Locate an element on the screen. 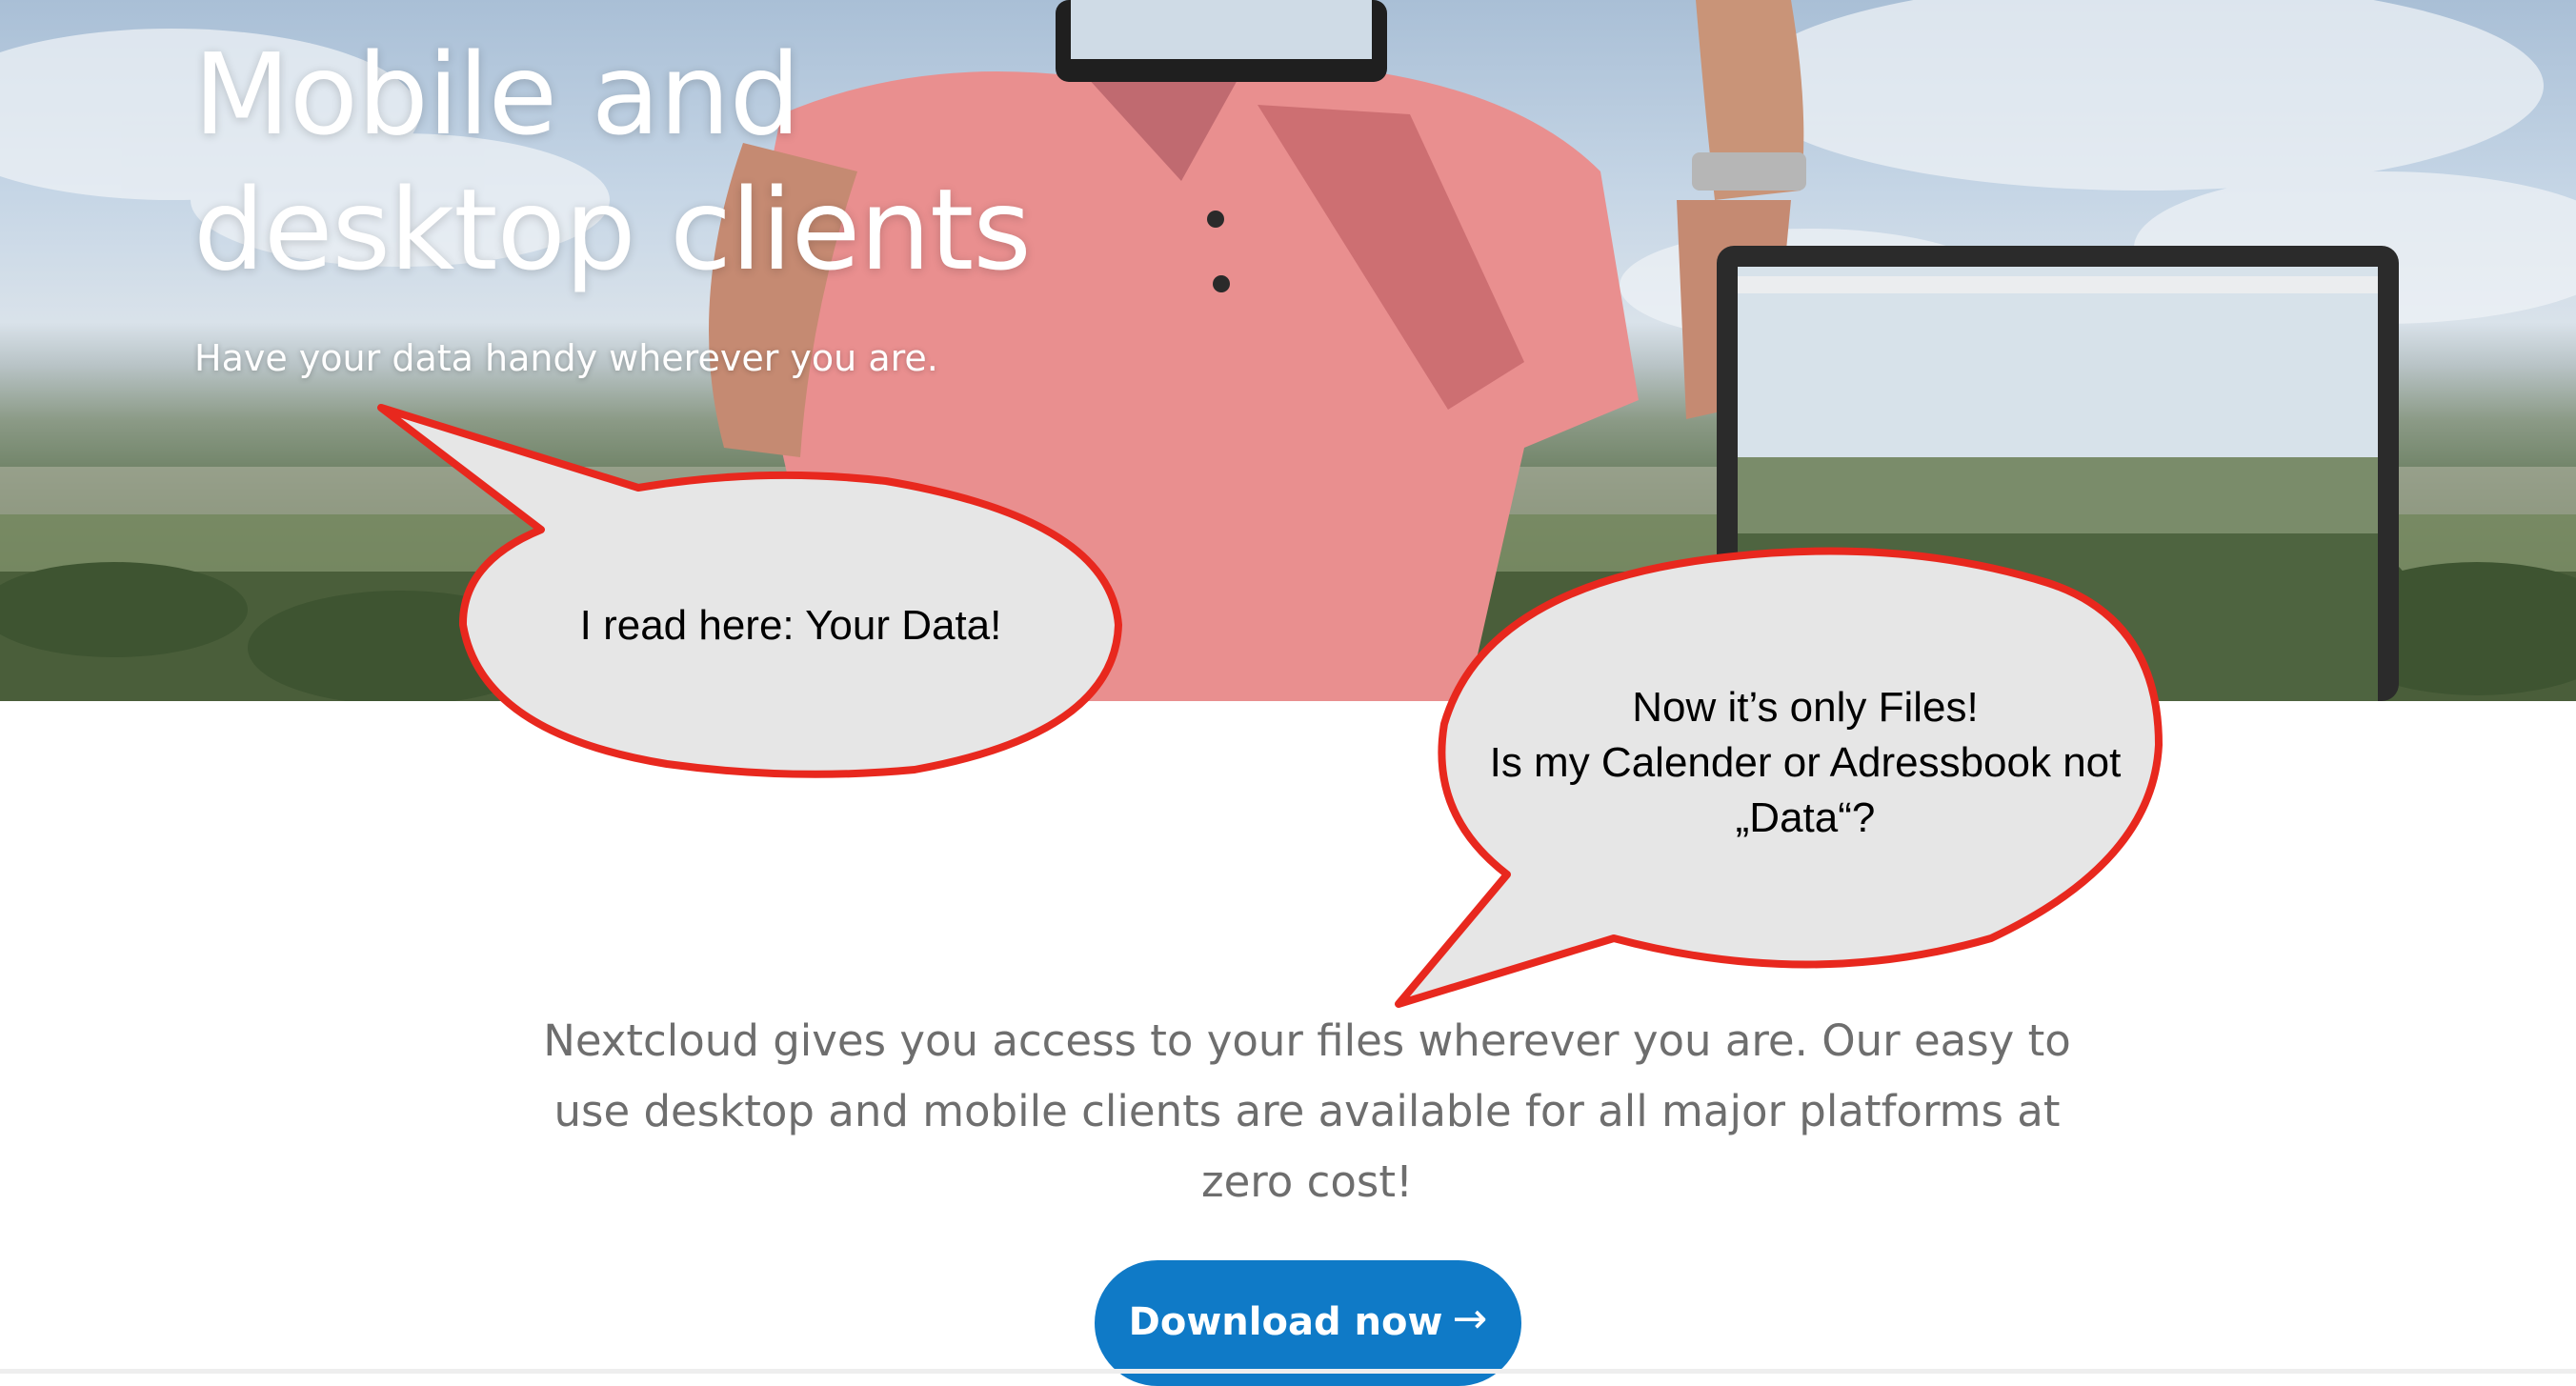 This screenshot has width=2576, height=1386. hero-subtitle: Have your data handy wherever you are. is located at coordinates (566, 358).